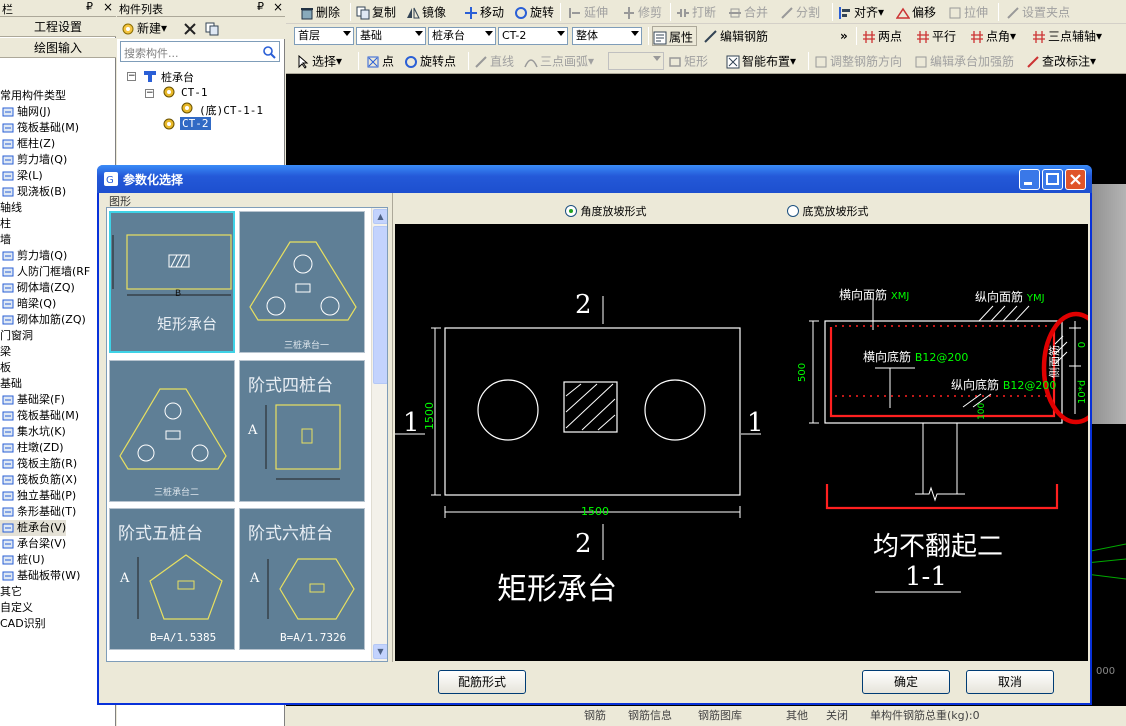 This screenshot has height=726, width=1126. I want to click on thumb-stepped-five: 阶式五桩台 A B=A/1.5385, so click(172, 579).